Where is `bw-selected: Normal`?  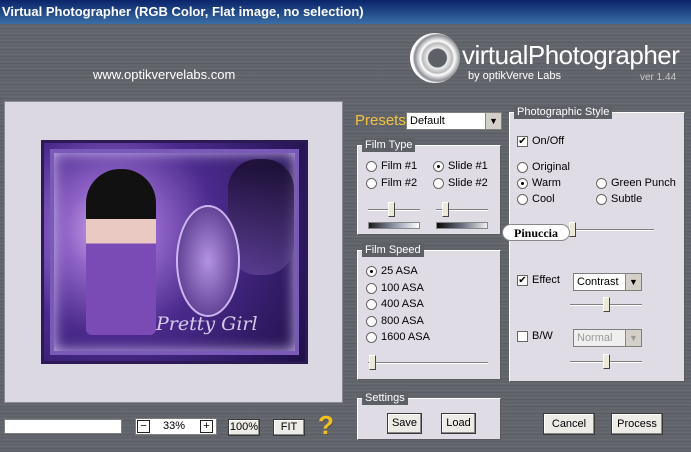 bw-selected: Normal is located at coordinates (595, 338).